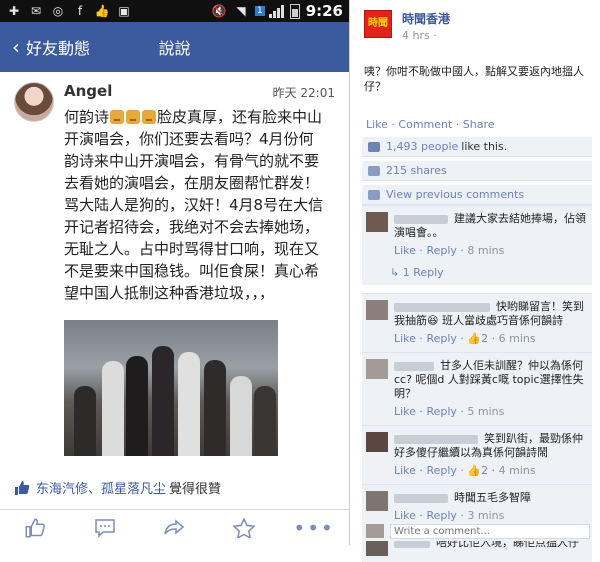 The height and width of the screenshot is (562, 600). I want to click on page-logo: 時聞, so click(378, 24).